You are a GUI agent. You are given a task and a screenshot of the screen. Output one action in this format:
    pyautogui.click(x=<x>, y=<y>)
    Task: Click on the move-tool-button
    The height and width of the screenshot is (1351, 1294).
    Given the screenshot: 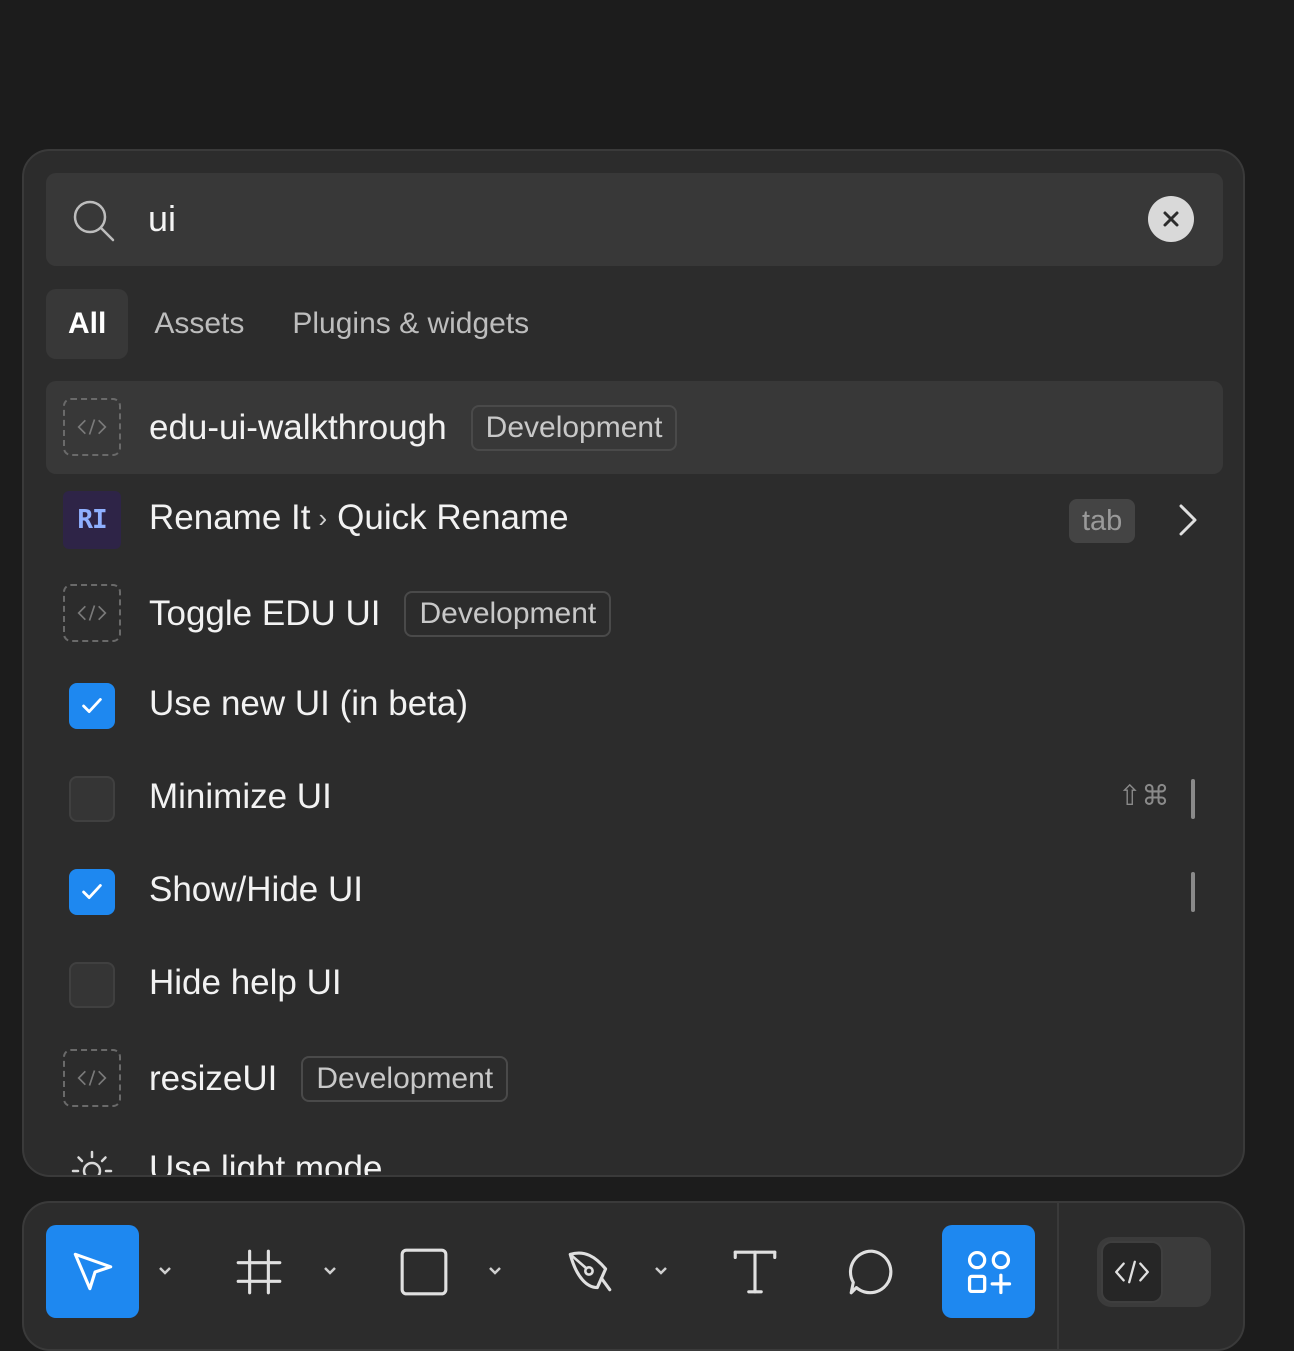 What is the action you would take?
    pyautogui.click(x=92, y=1271)
    